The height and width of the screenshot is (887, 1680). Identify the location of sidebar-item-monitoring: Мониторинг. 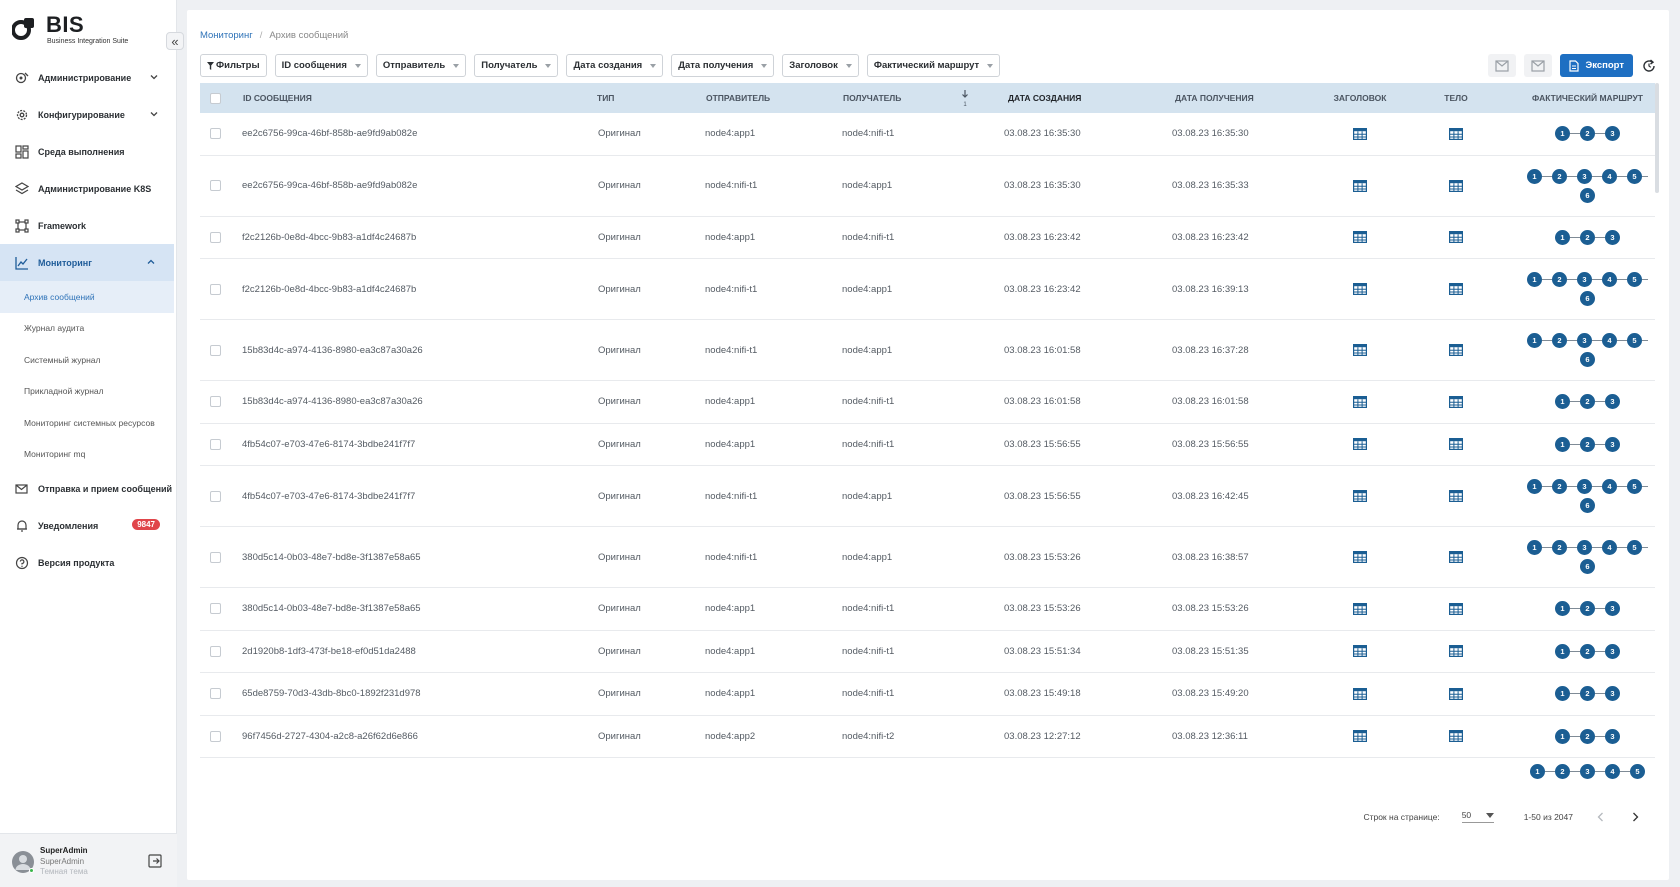
(87, 262).